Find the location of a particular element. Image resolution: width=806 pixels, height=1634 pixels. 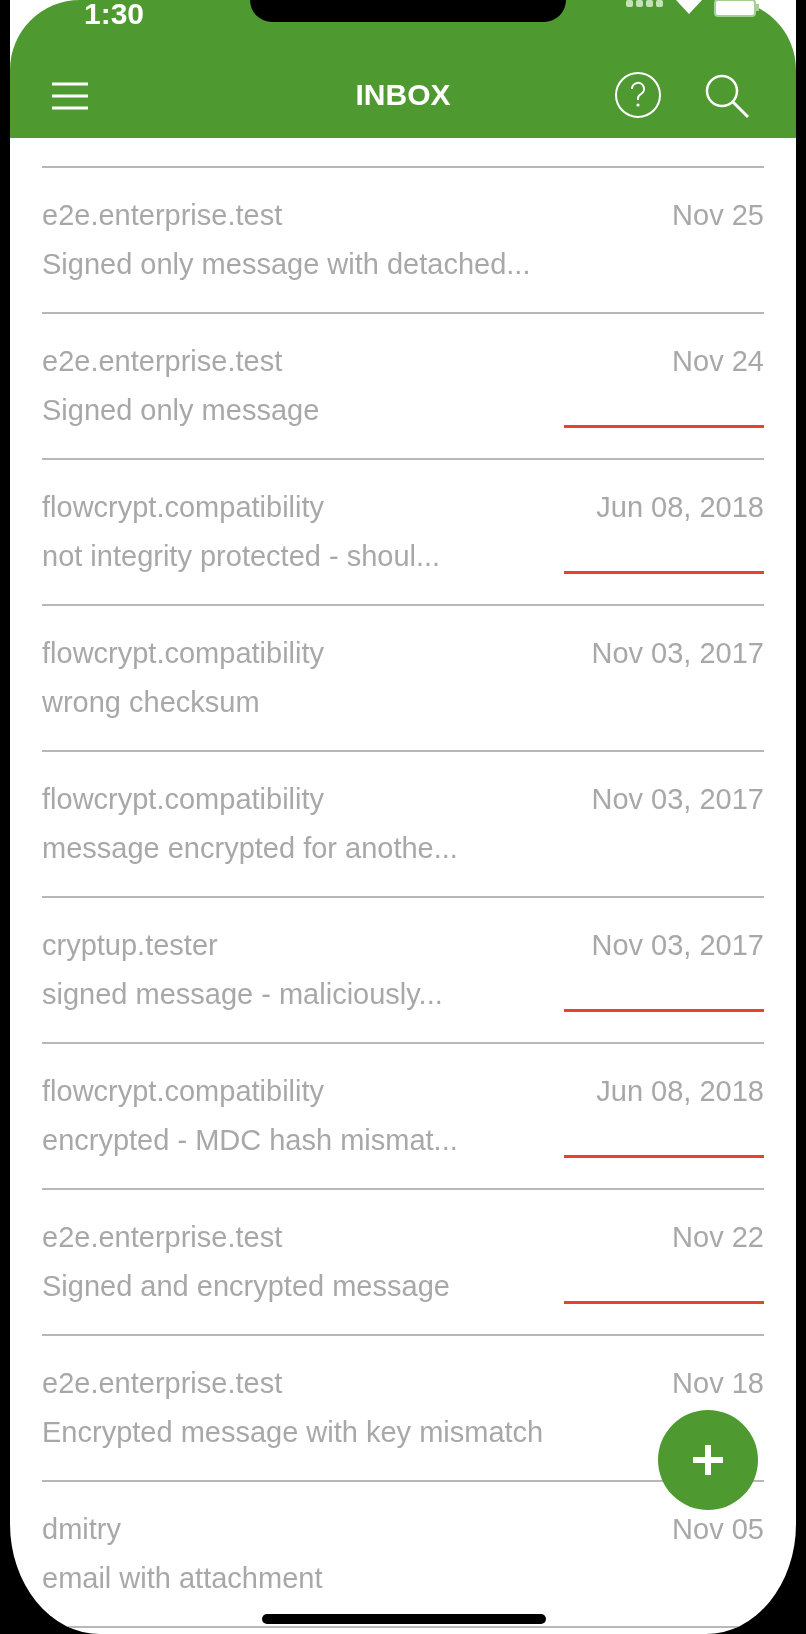

screen-title: INBOX is located at coordinates (403, 95).